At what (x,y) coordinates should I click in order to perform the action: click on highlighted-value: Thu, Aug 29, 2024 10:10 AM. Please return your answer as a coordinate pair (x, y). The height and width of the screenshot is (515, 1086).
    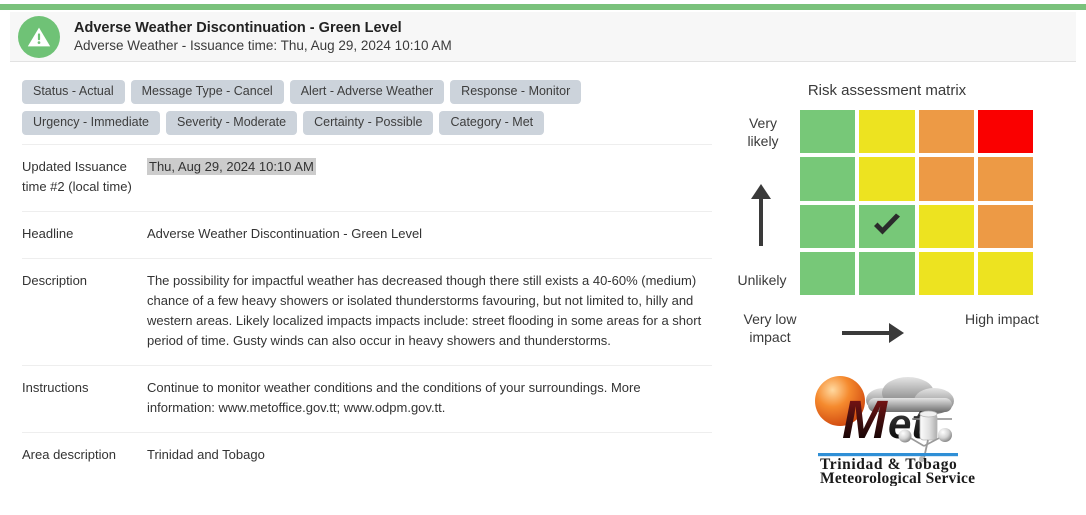
    Looking at the image, I should click on (231, 166).